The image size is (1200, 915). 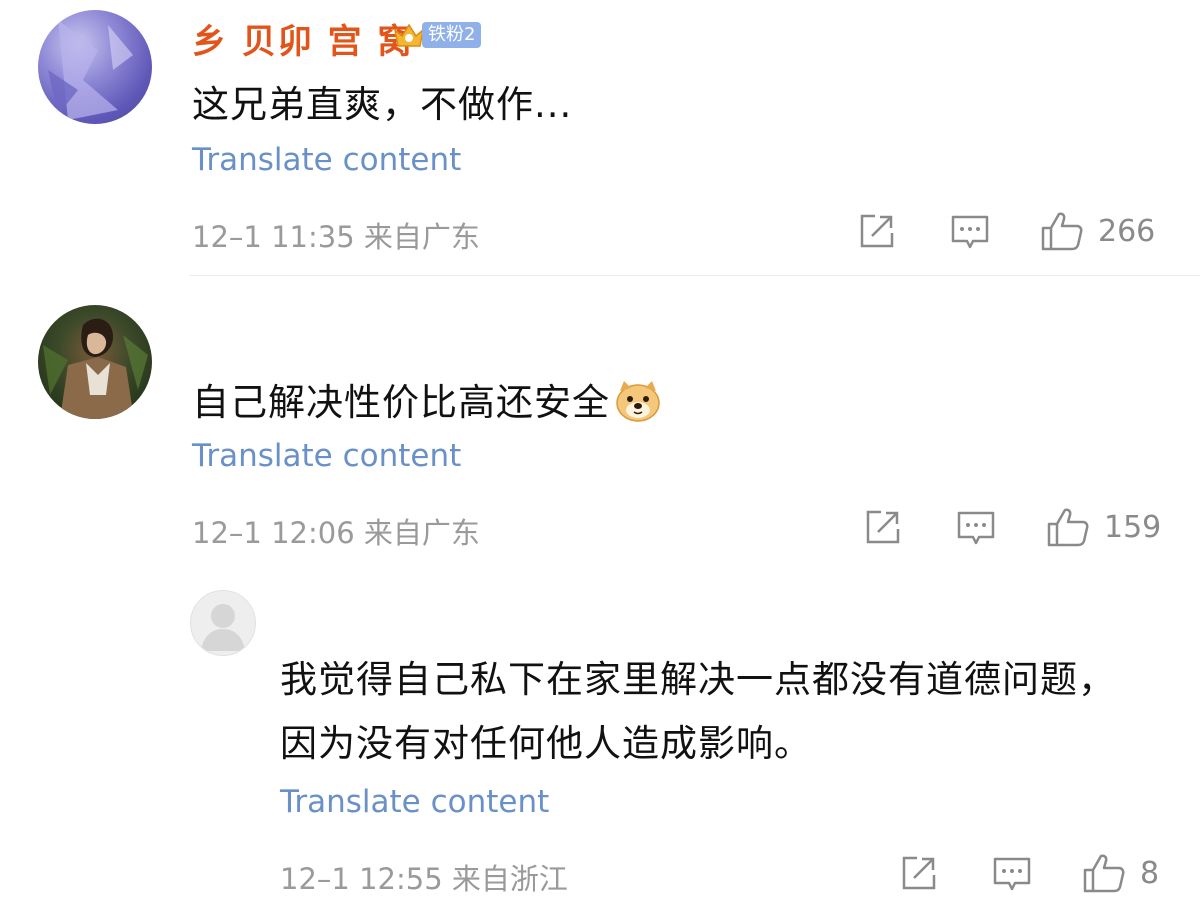 What do you see at coordinates (1150, 873) in the screenshot?
I see `like-count: 8` at bounding box center [1150, 873].